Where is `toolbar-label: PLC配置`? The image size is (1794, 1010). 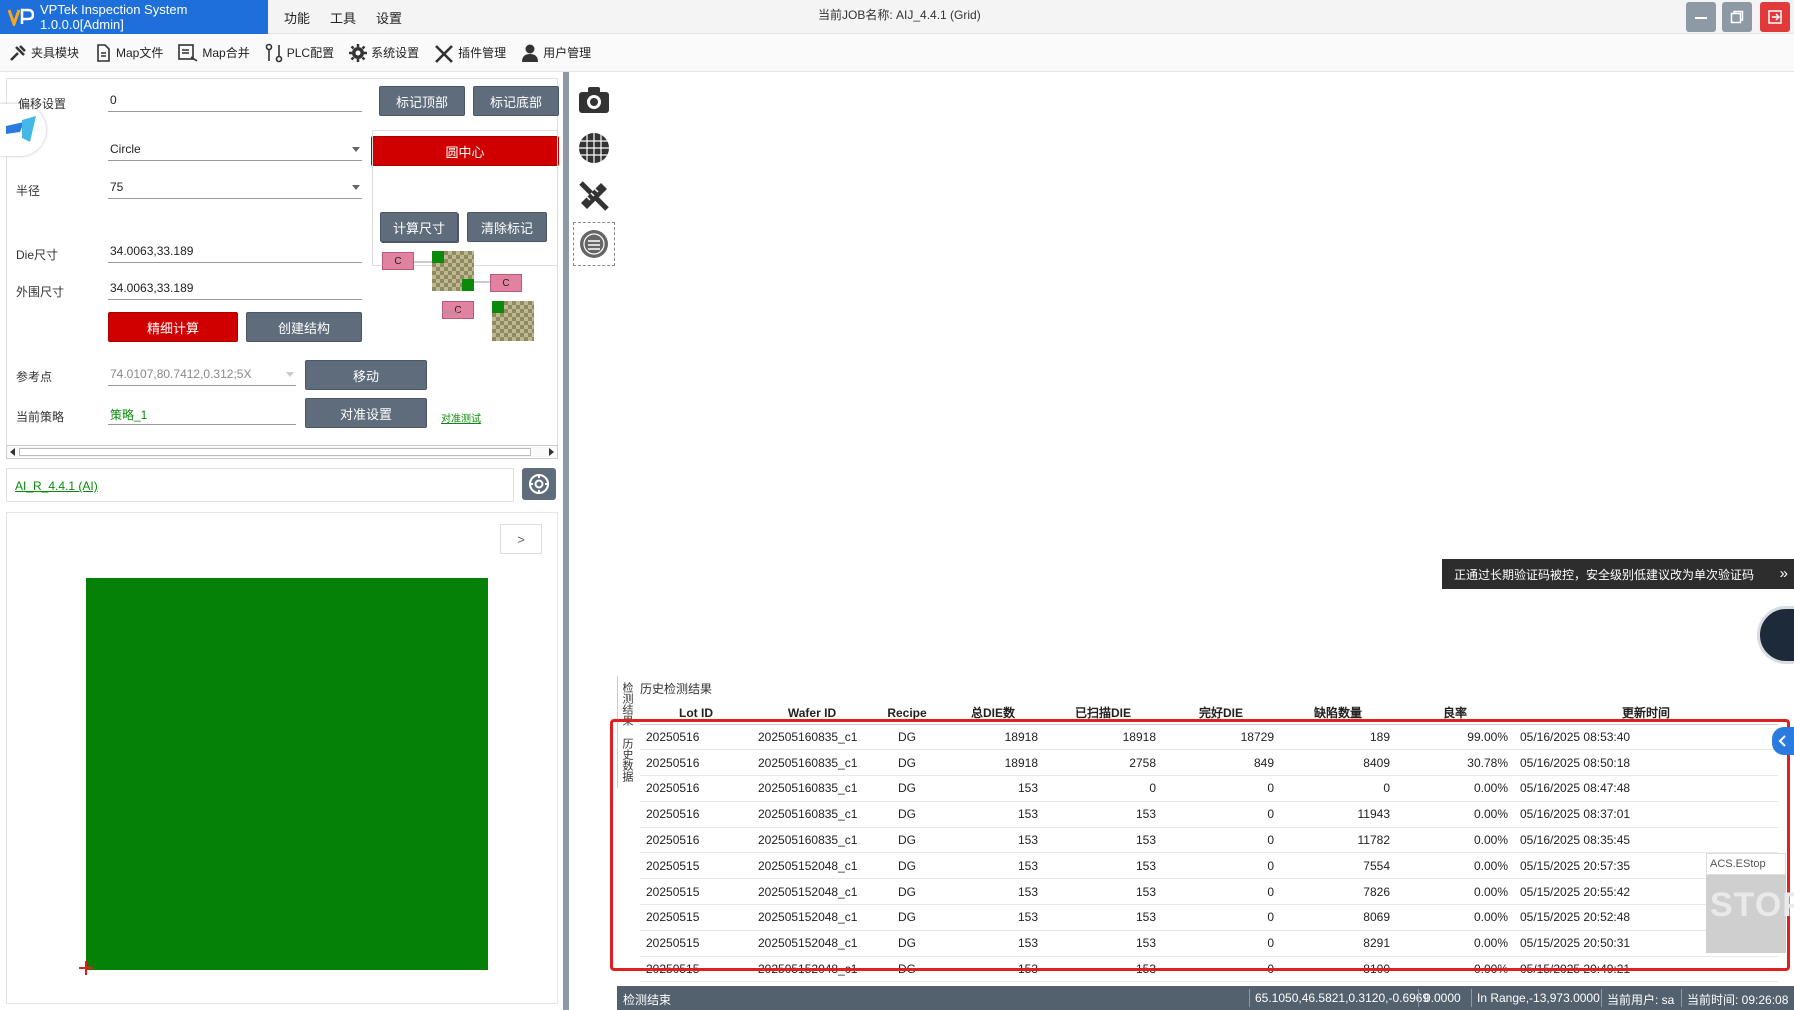 toolbar-label: PLC配置 is located at coordinates (310, 53).